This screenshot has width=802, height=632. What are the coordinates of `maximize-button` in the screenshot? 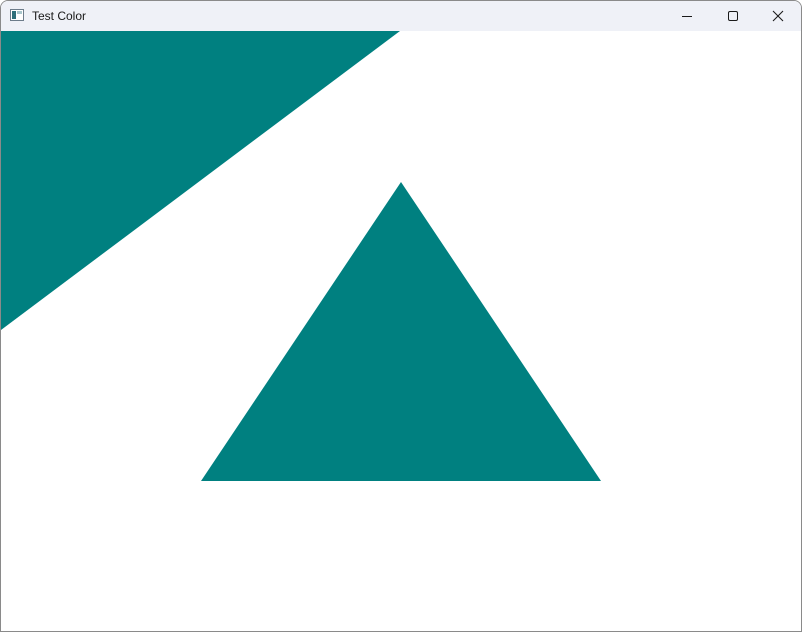 It's located at (733, 16).